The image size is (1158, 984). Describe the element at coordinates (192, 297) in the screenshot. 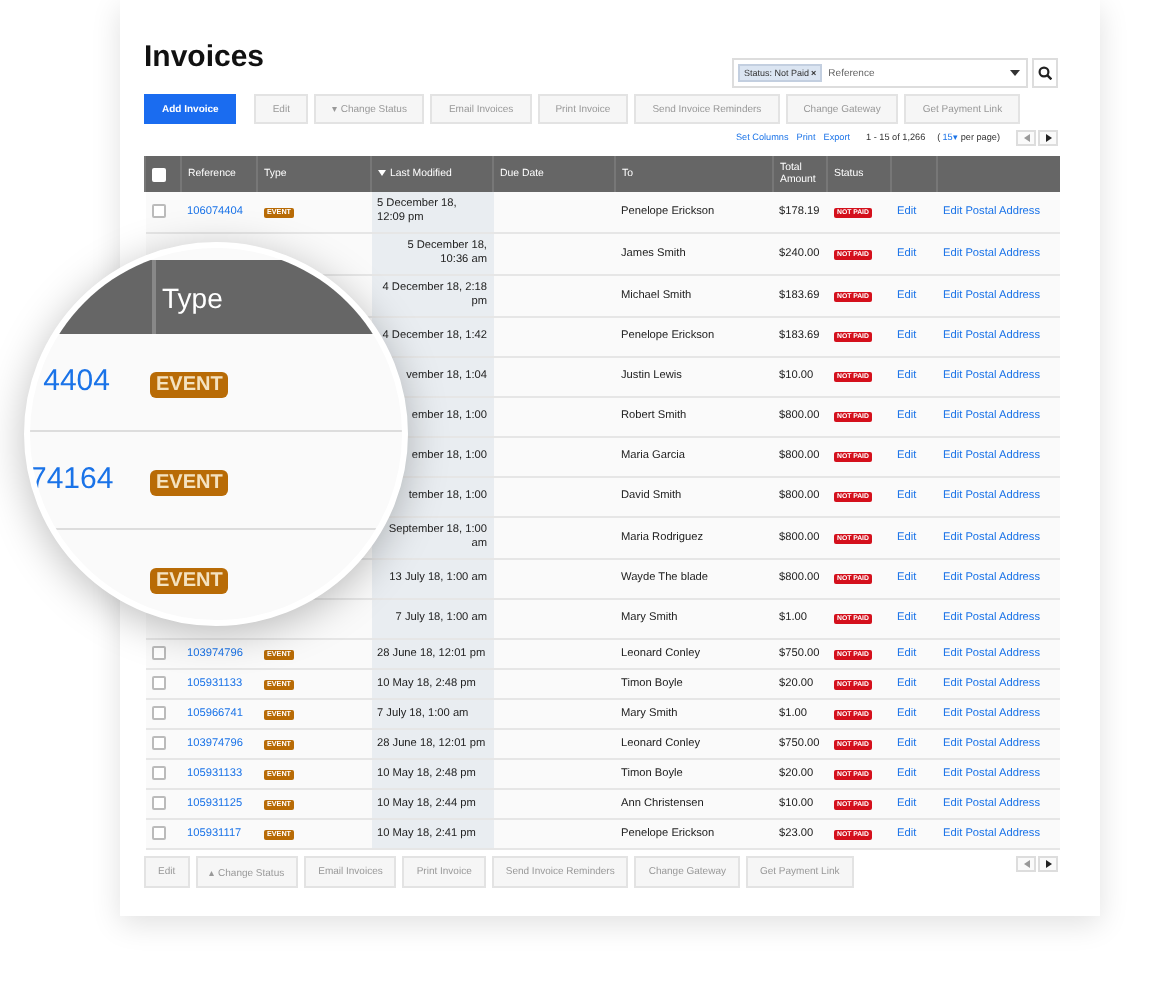

I see `column-header: Type` at that location.